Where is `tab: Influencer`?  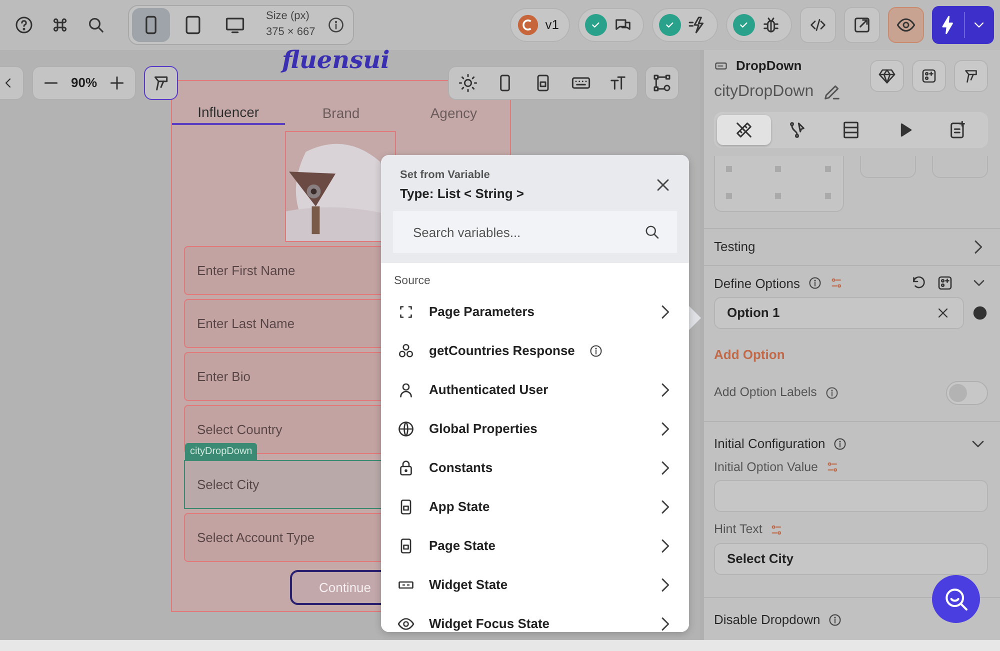
tab: Influencer is located at coordinates (228, 113).